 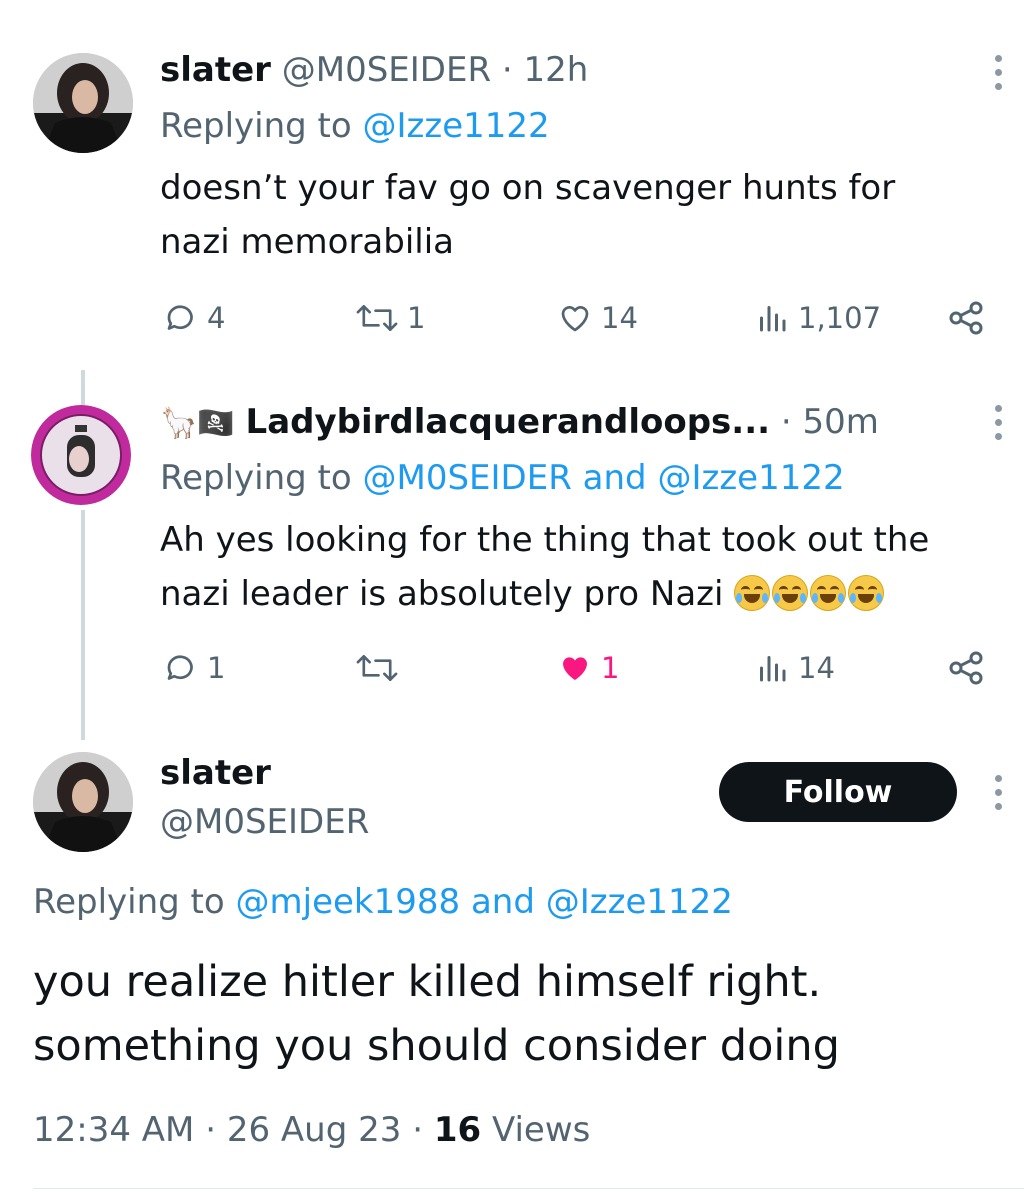 I want to click on heart-filled-icon, so click(x=575, y=668).